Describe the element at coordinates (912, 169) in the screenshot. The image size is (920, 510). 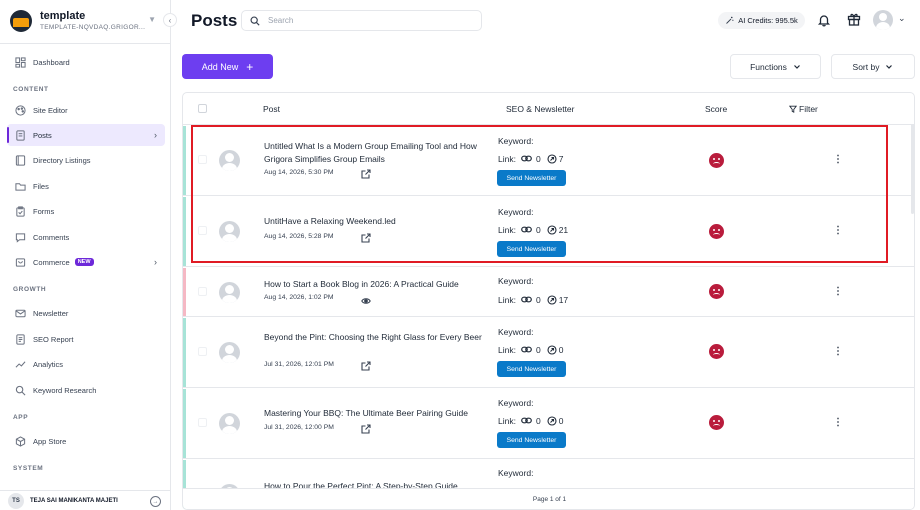
I see `scrollbar` at that location.